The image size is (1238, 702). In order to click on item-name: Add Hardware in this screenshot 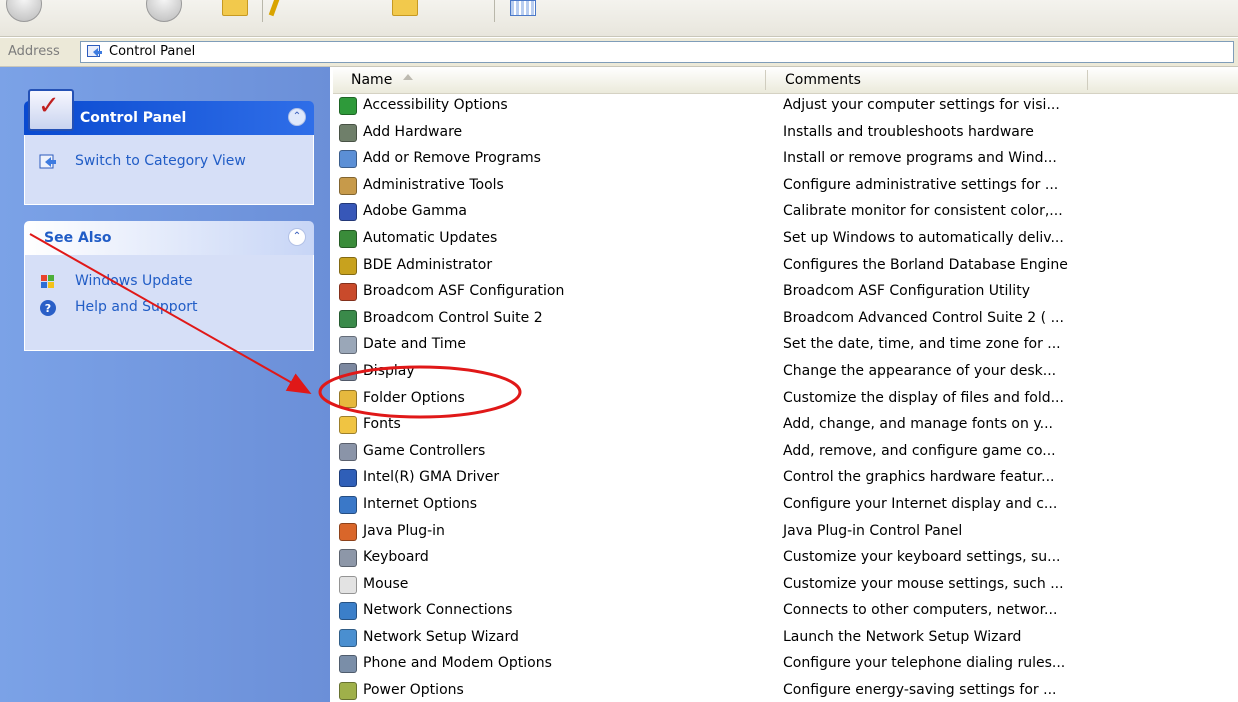, I will do `click(413, 131)`.